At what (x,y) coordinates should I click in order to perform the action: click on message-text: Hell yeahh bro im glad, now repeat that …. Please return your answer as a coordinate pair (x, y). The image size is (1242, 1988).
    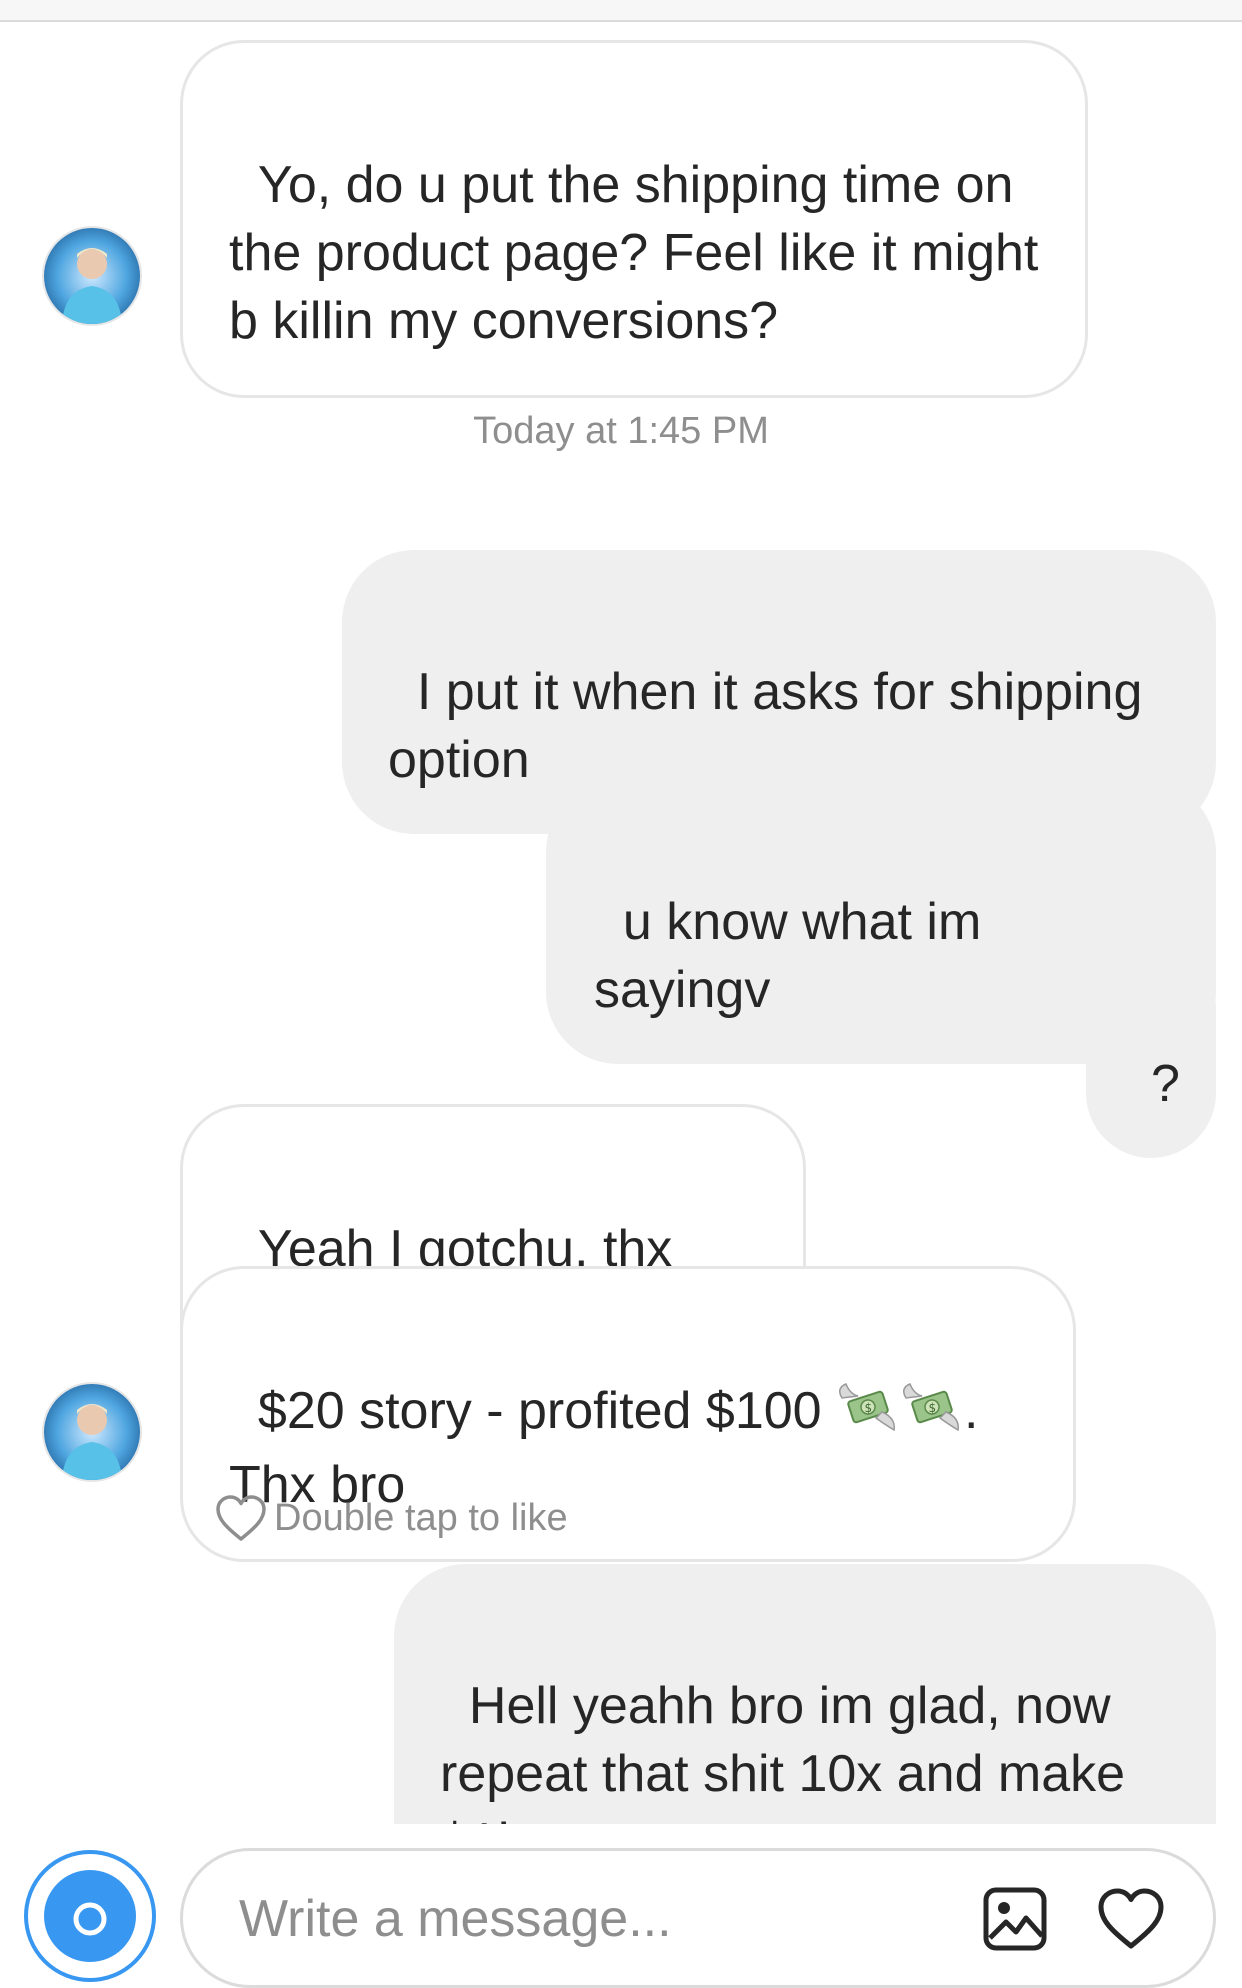
    Looking at the image, I should click on (783, 1750).